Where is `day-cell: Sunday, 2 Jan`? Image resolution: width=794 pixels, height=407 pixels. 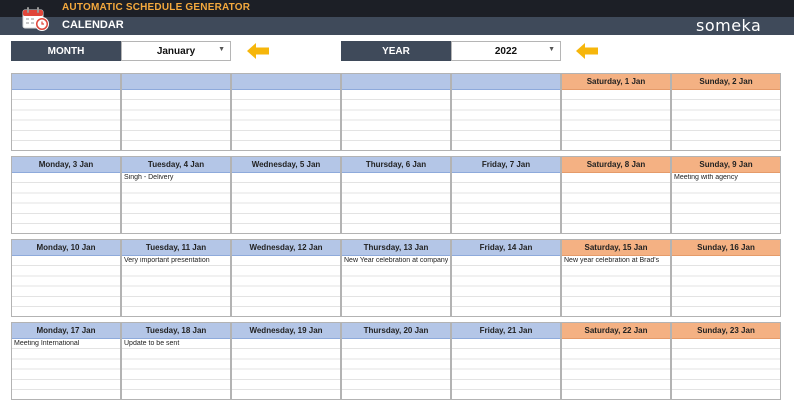 day-cell: Sunday, 2 Jan is located at coordinates (726, 112).